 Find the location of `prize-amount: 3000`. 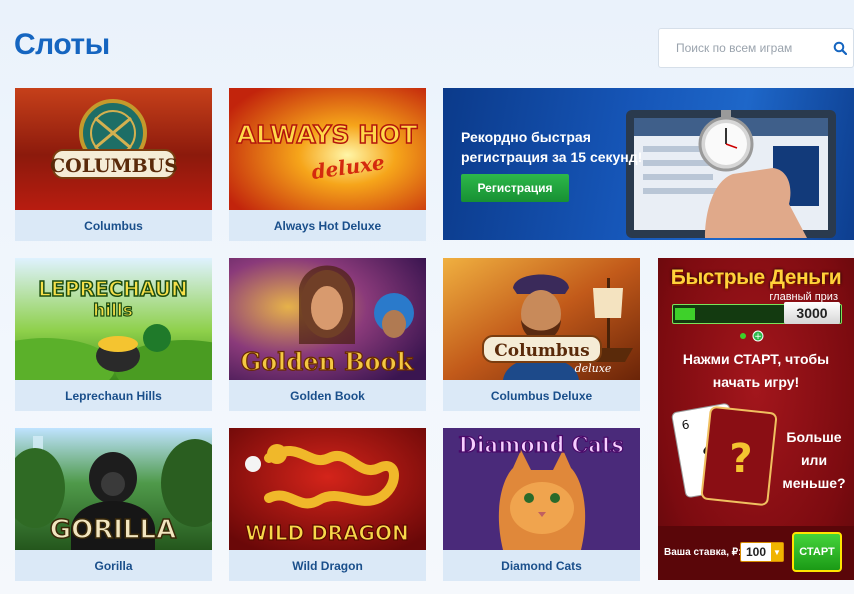

prize-amount: 3000 is located at coordinates (812, 313).